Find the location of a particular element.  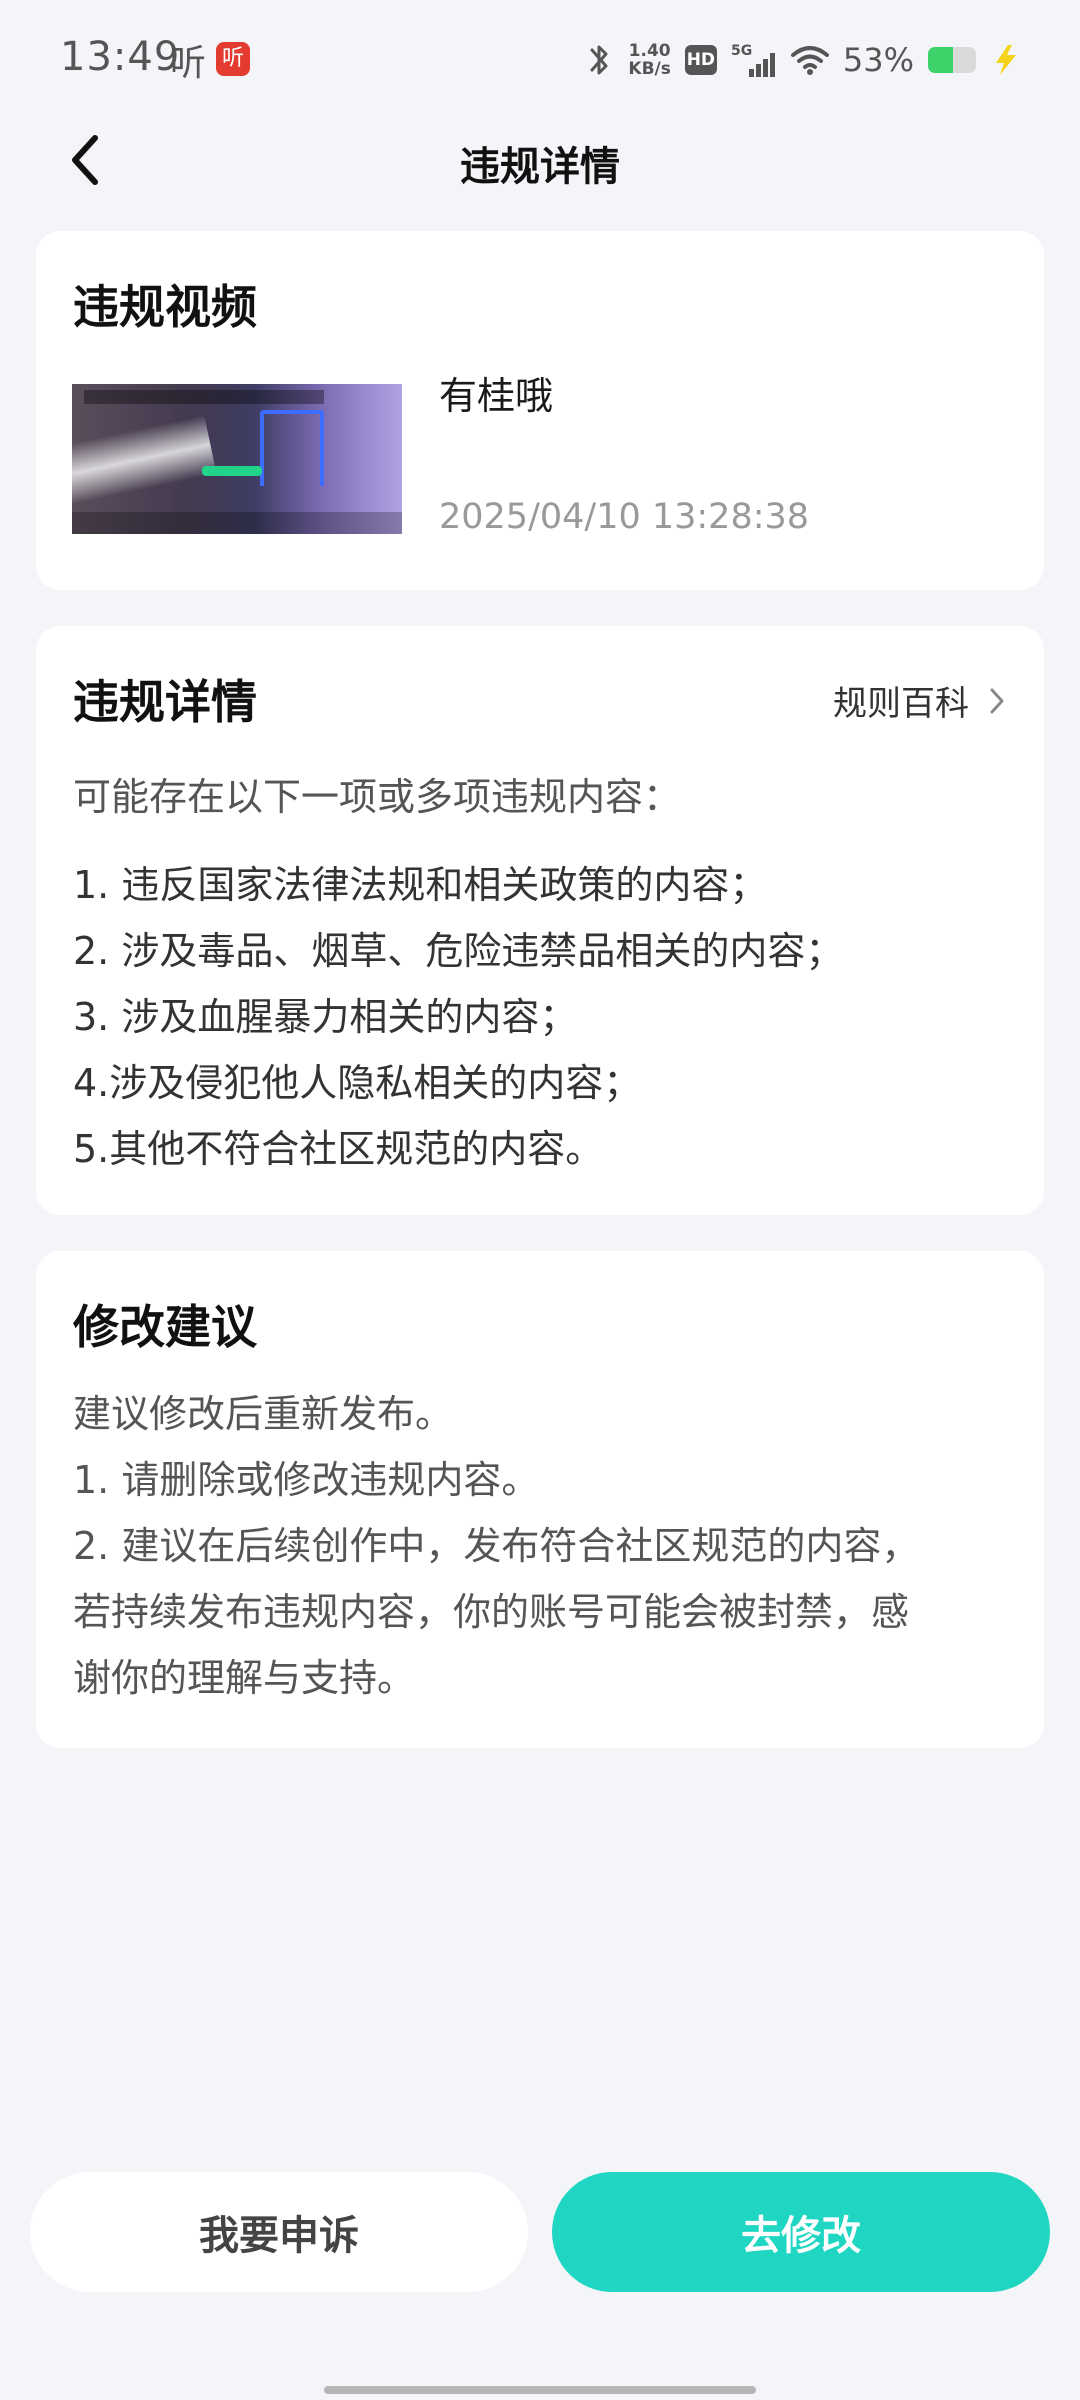

suggestion-line: 建议修改后重新发布。 is located at coordinates (263, 1414).